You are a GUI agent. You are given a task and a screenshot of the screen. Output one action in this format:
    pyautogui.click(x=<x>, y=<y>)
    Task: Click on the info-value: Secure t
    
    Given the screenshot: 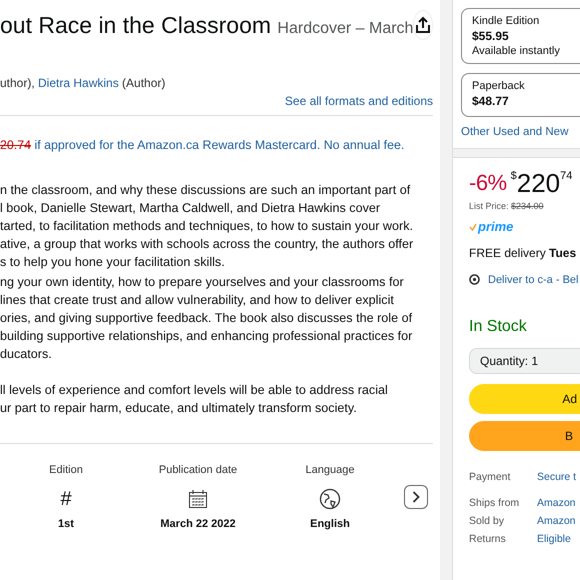 What is the action you would take?
    pyautogui.click(x=557, y=478)
    